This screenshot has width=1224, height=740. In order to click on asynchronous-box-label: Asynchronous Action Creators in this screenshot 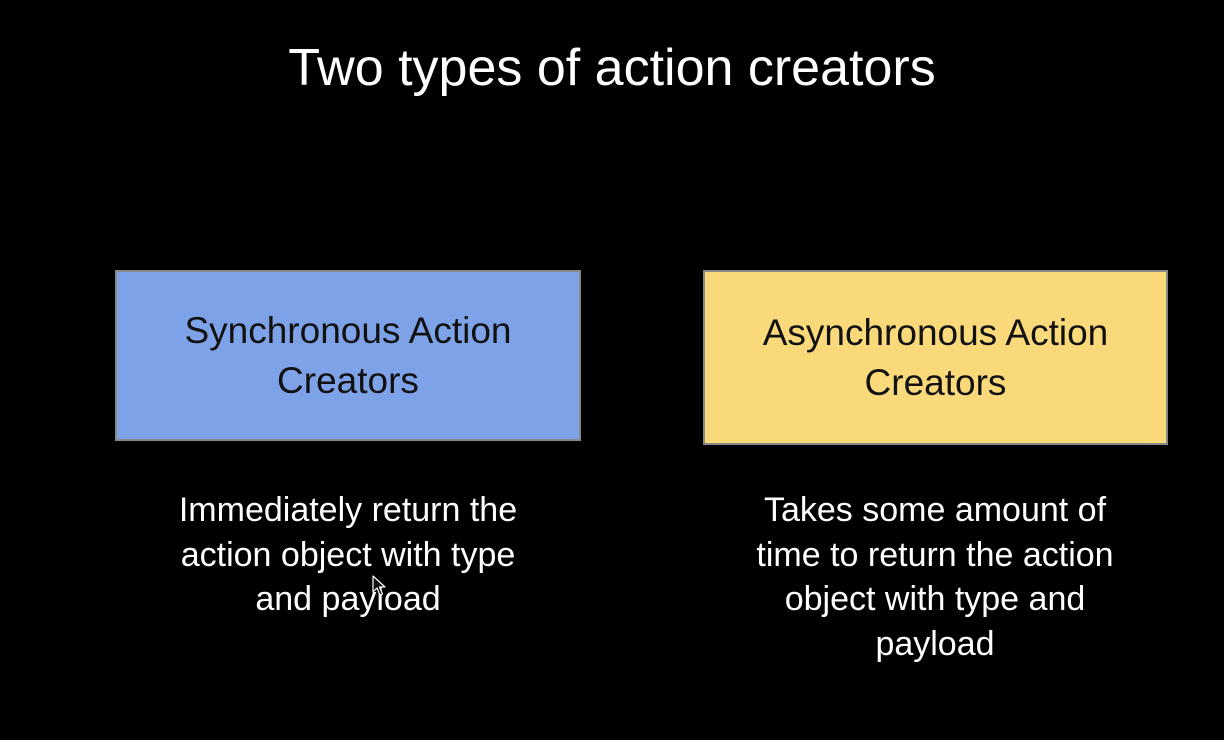, I will do `click(935, 357)`.